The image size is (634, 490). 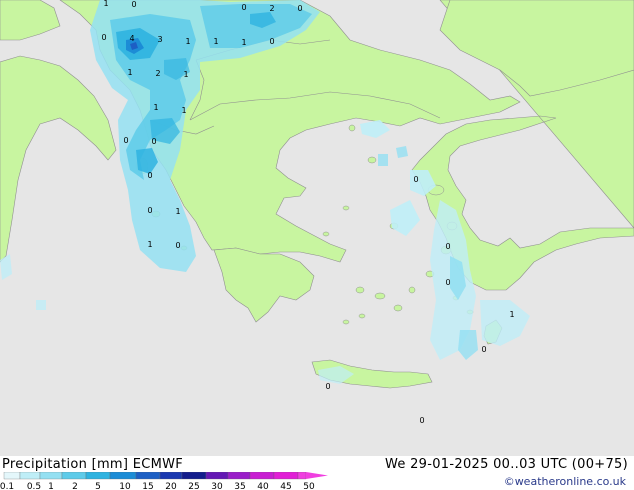 I want to click on color-scale: 0.1 0.5 1 2 5 10 15 20 25 30 35 40 45 50, so click(x=164, y=481).